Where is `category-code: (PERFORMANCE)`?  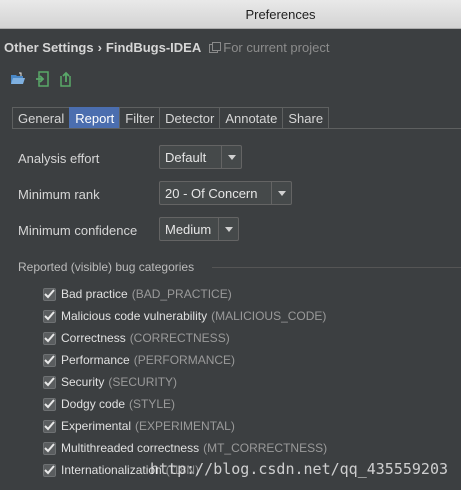
category-code: (PERFORMANCE) is located at coordinates (184, 360).